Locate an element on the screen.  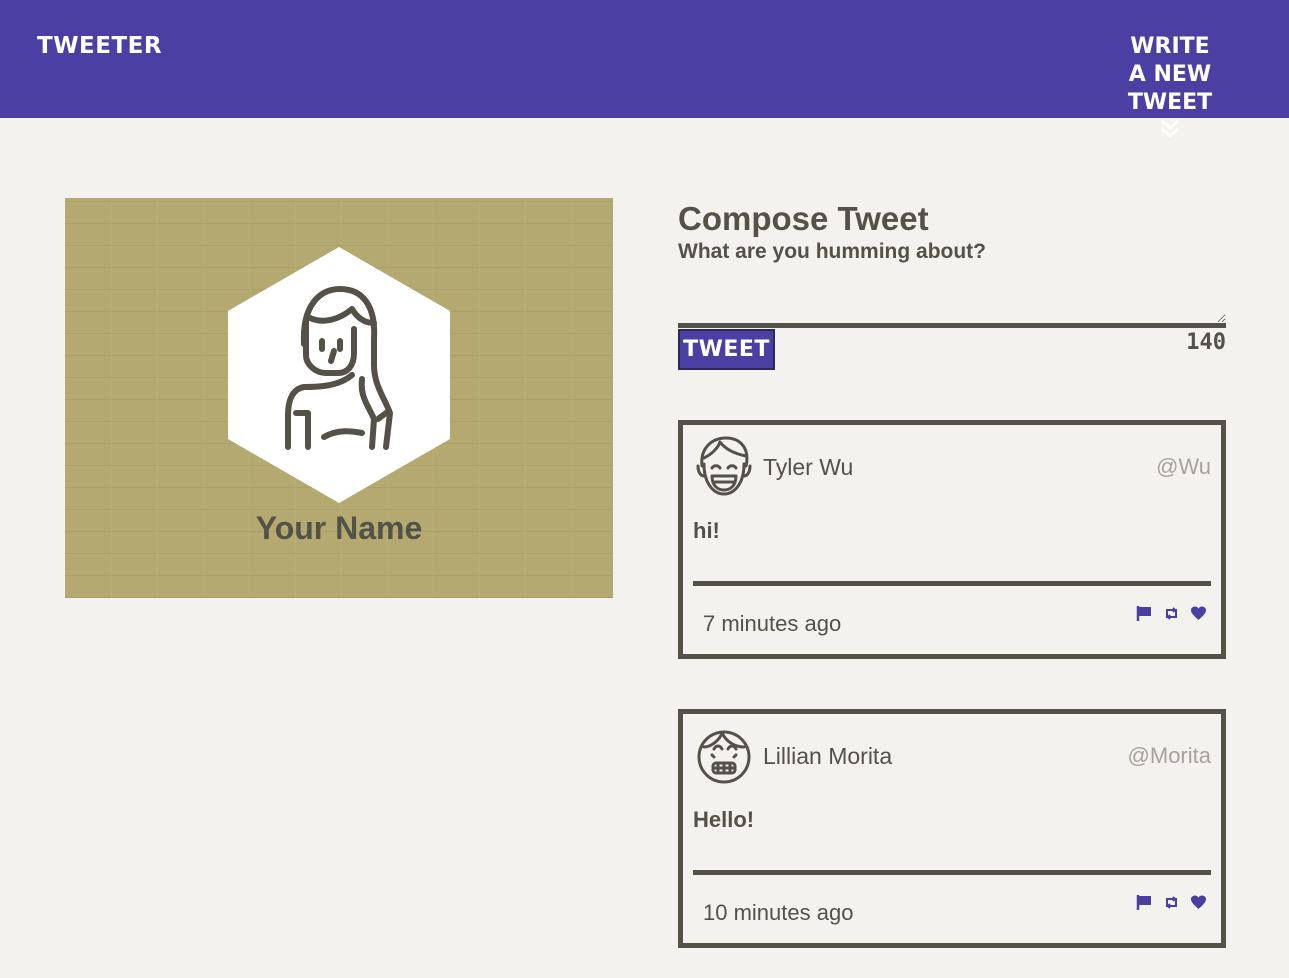
woman-avatar-icon is located at coordinates (339, 375).